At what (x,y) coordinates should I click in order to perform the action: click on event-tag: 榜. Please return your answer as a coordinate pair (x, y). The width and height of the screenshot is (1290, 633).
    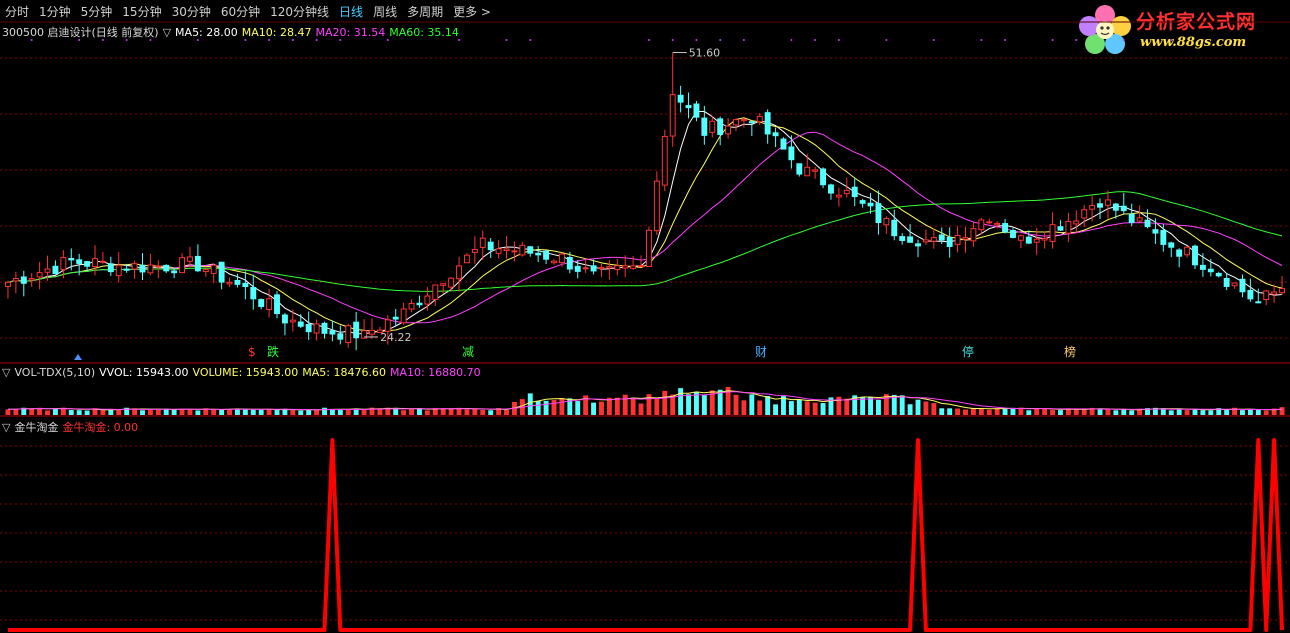
    Looking at the image, I should click on (1070, 351).